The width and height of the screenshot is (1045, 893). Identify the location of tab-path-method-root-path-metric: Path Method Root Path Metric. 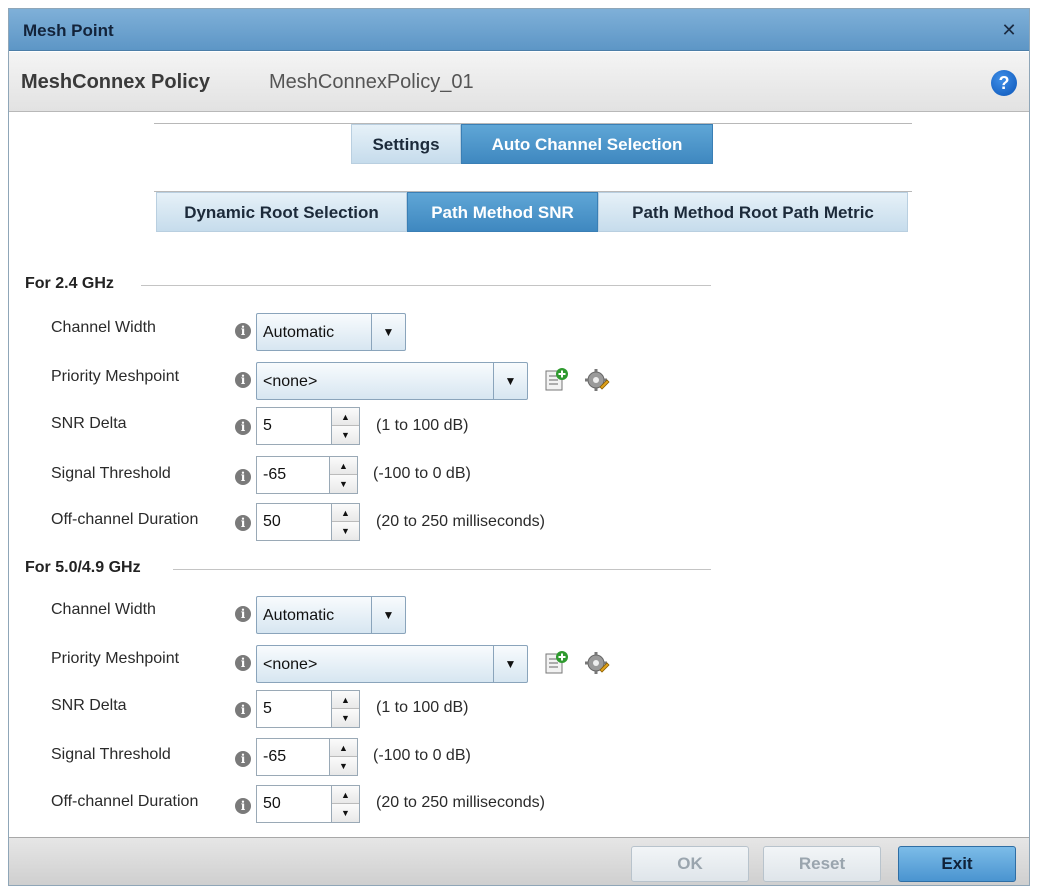
(753, 212).